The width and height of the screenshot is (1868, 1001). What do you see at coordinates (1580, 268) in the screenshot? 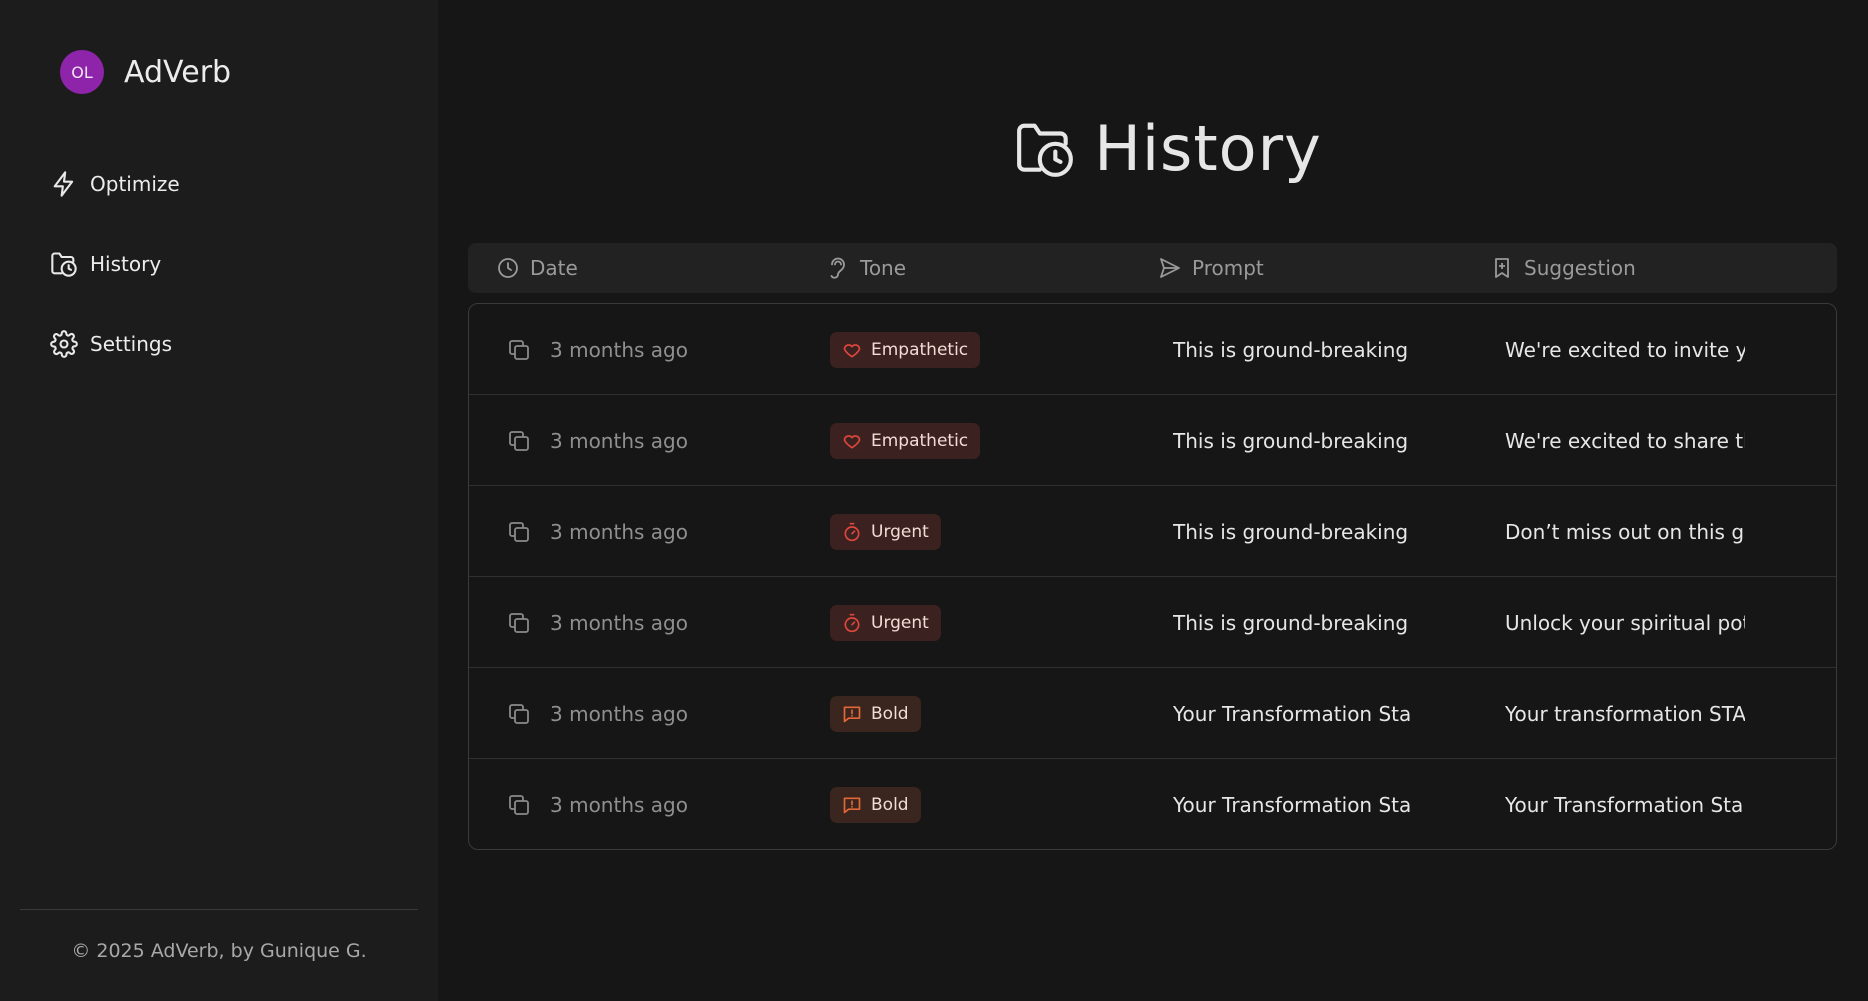
I see `column-header-label: Suggestion` at bounding box center [1580, 268].